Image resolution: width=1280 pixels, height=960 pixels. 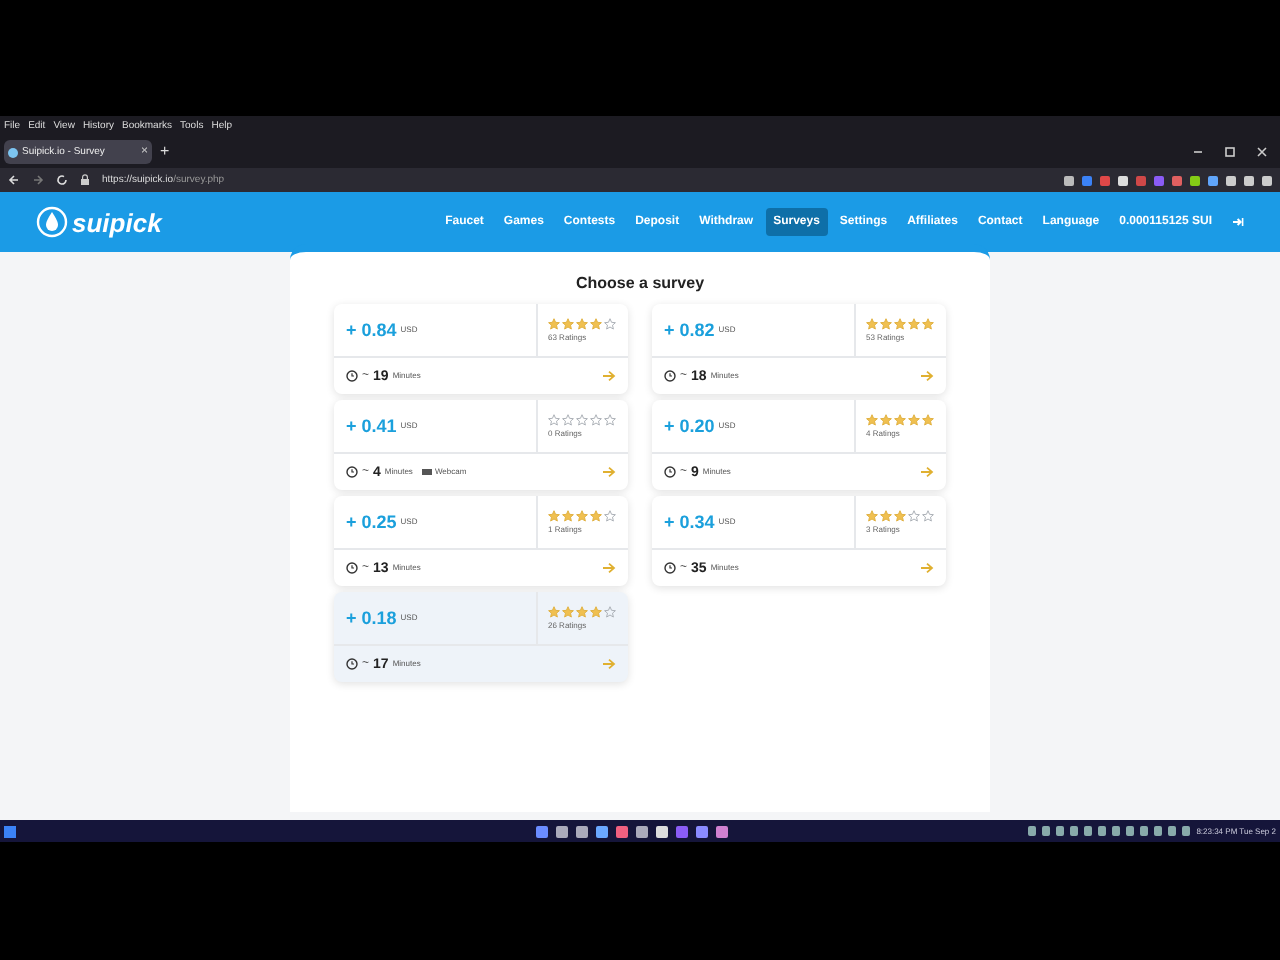 I want to click on logout-icon, so click(x=1238, y=222).